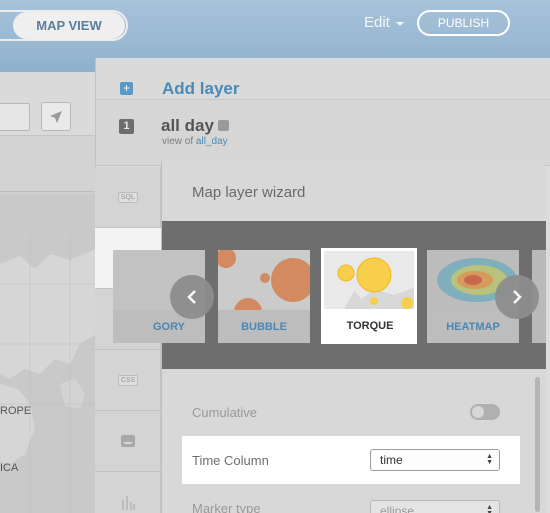 The width and height of the screenshot is (550, 513). I want to click on sql-icon: SQL, so click(128, 197).